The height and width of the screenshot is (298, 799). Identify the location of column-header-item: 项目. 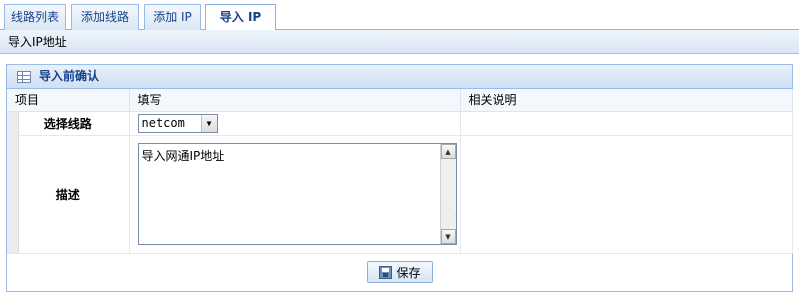
(68, 100).